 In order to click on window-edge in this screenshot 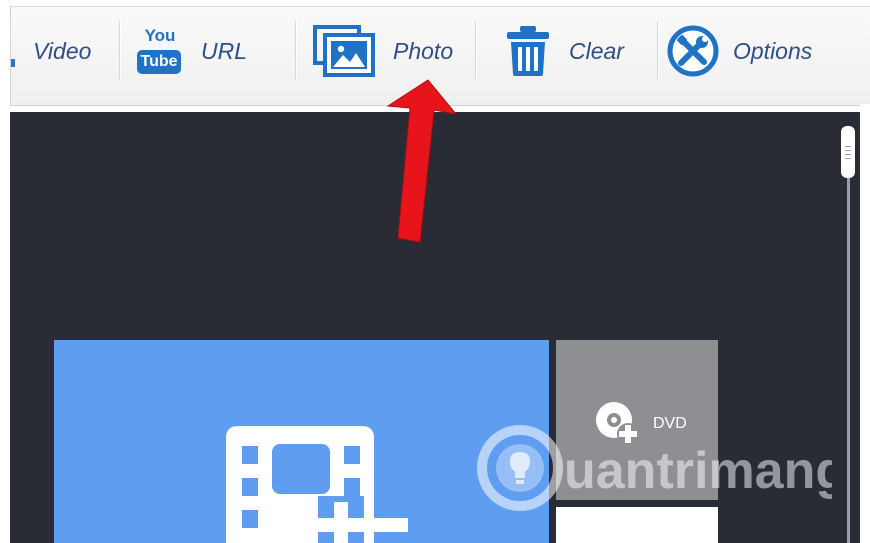, I will do `click(865, 323)`.